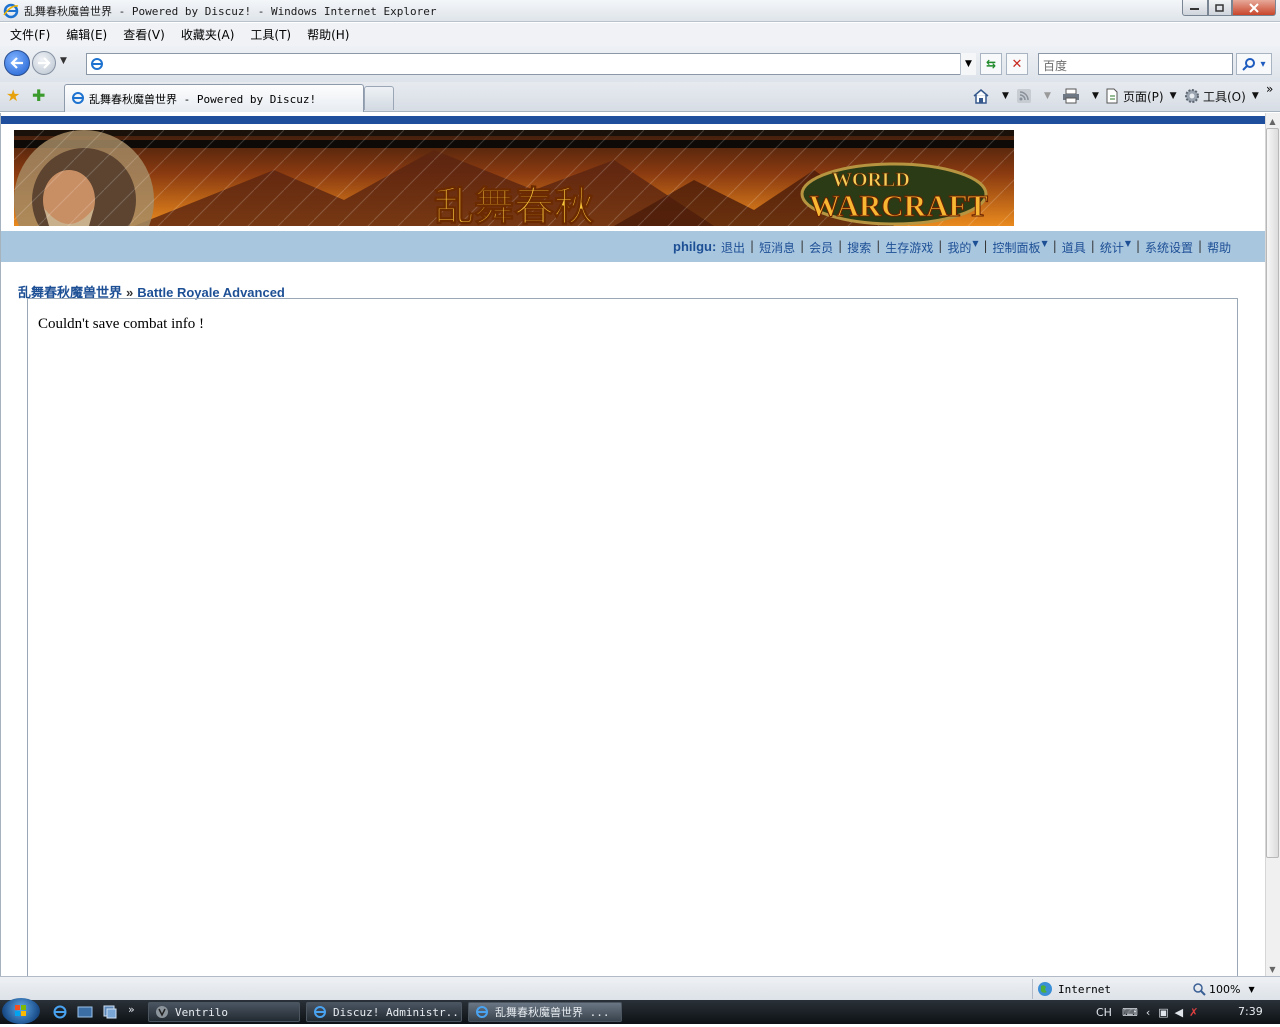  I want to click on forward-button, so click(44, 63).